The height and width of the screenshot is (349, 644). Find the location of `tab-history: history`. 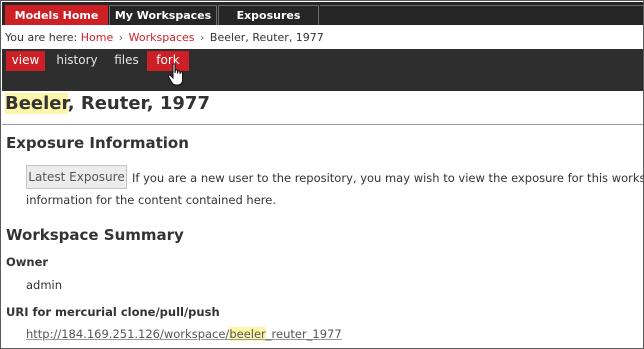

tab-history: history is located at coordinates (77, 61).